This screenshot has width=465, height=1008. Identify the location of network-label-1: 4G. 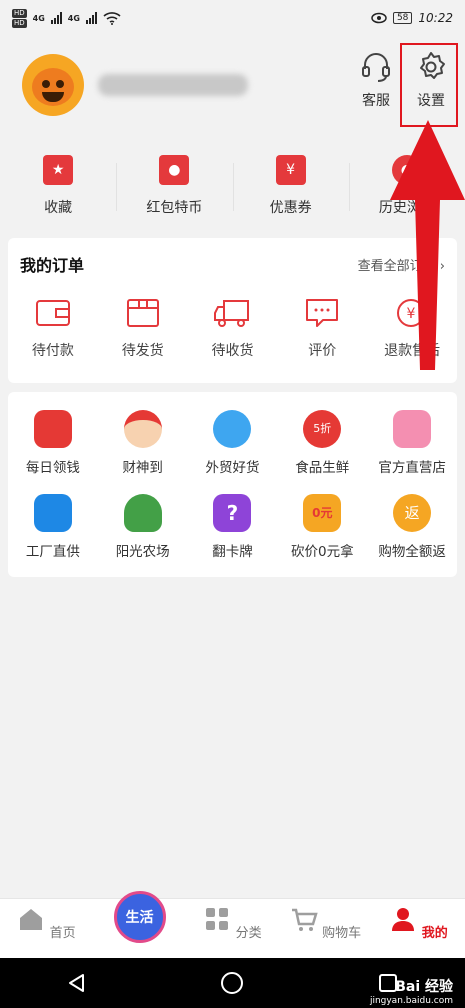
(38, 18).